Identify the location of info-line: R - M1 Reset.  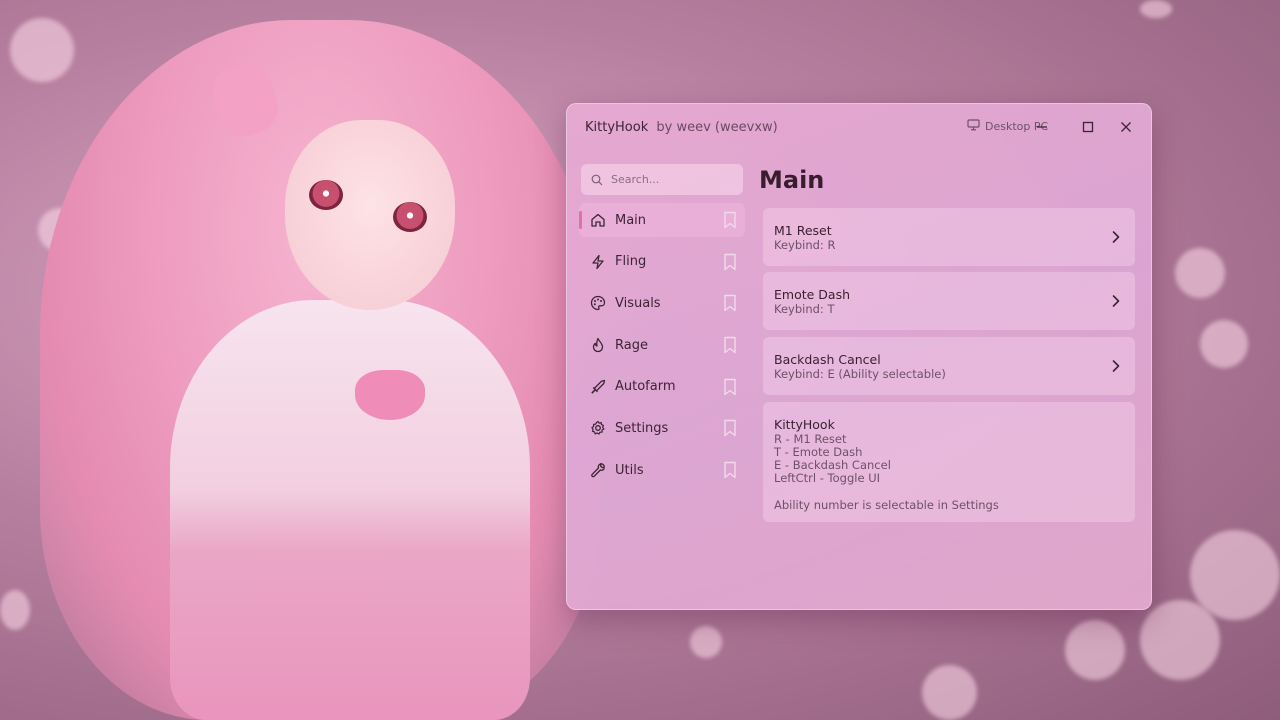
(810, 439).